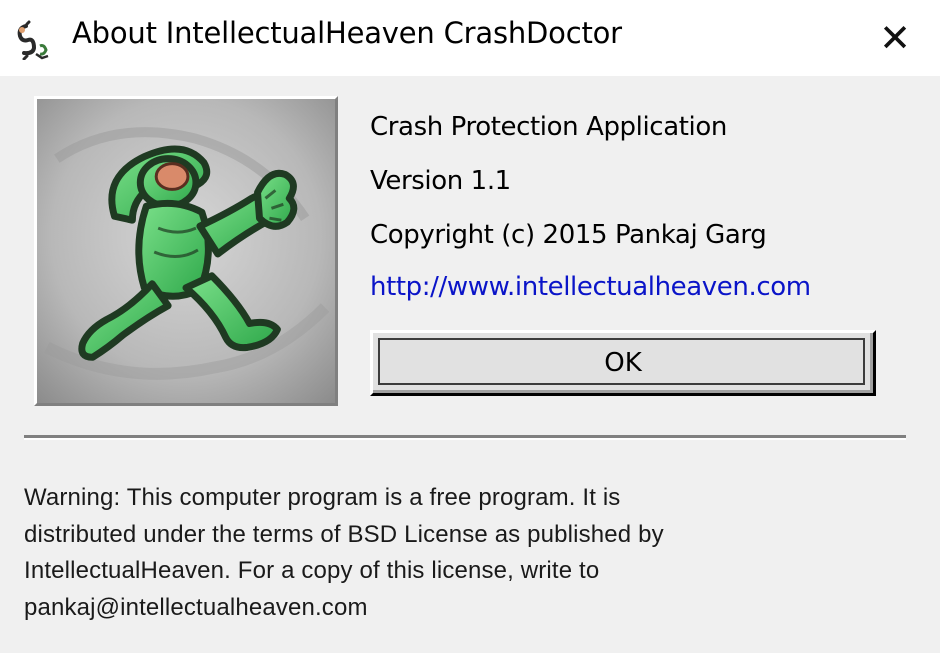  I want to click on close-button: ✕, so click(895, 38).